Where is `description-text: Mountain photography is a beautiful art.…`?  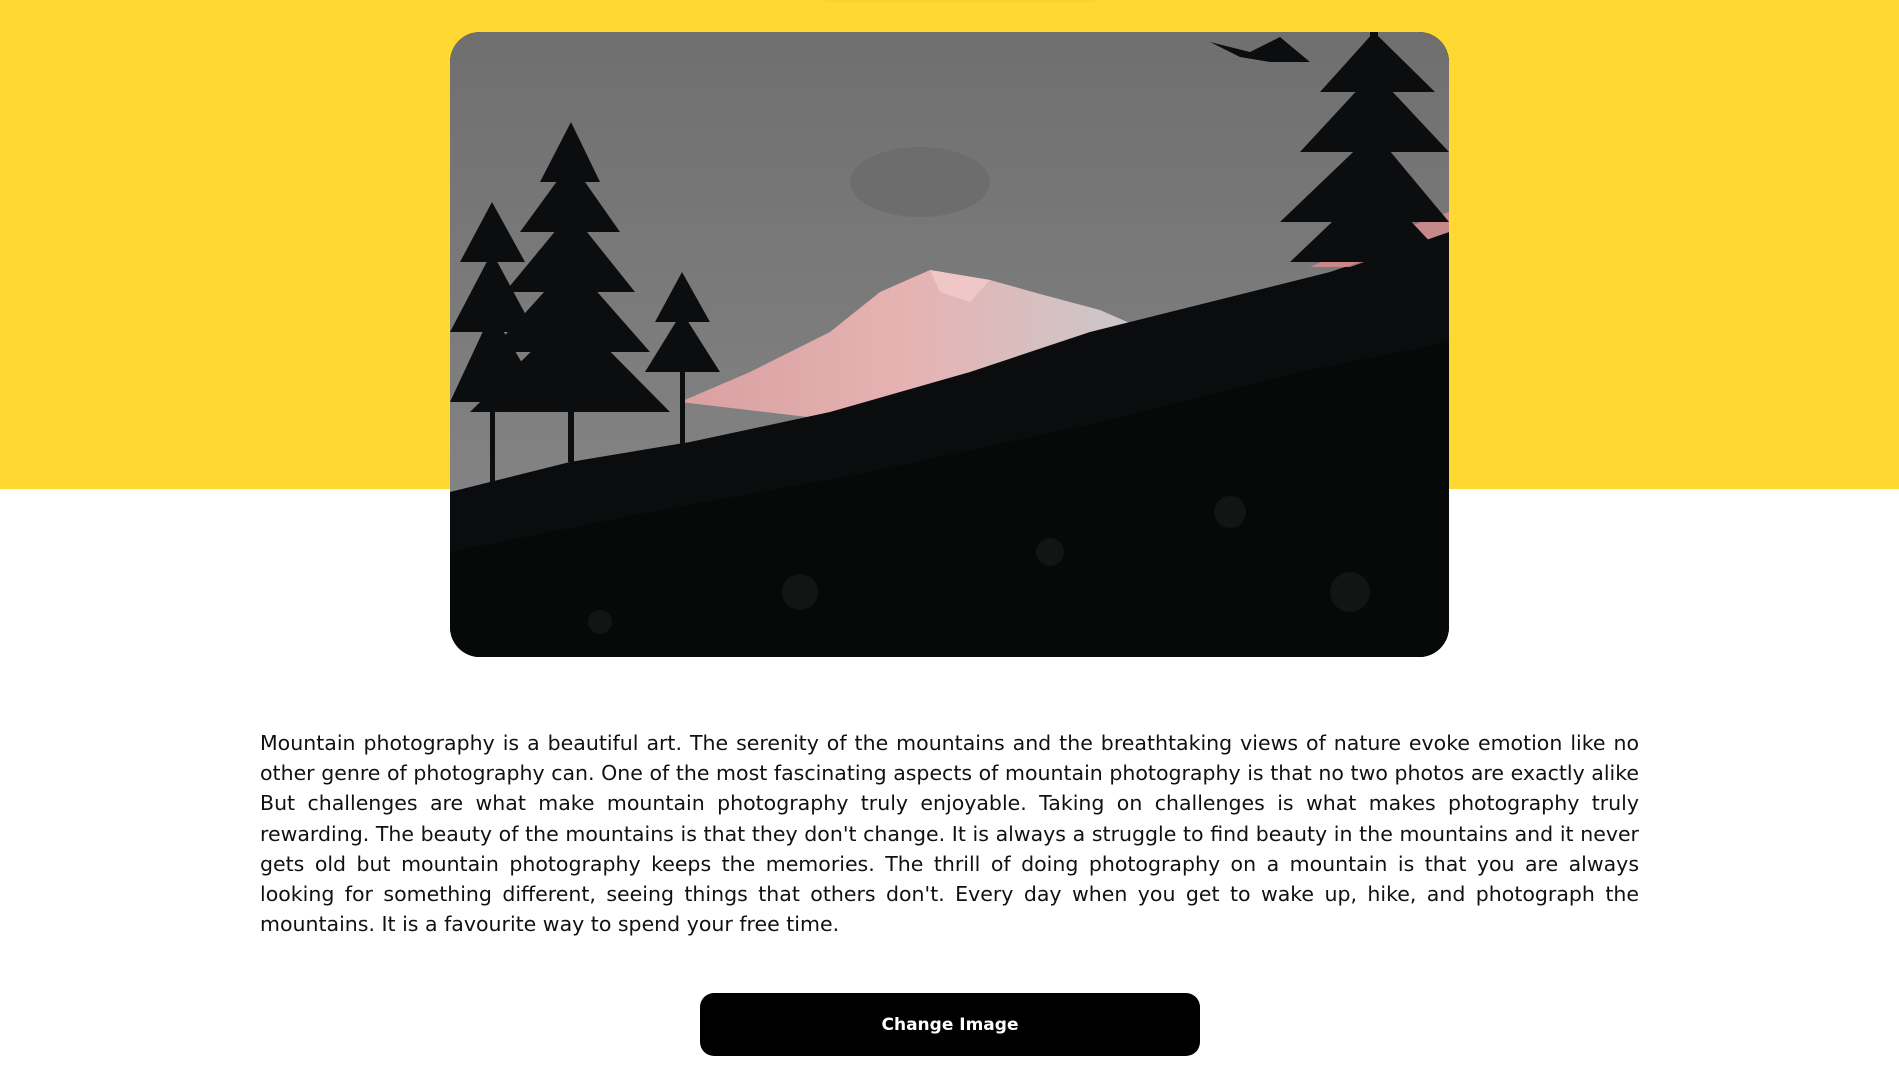 description-text: Mountain photography is a beautiful art.… is located at coordinates (949, 834).